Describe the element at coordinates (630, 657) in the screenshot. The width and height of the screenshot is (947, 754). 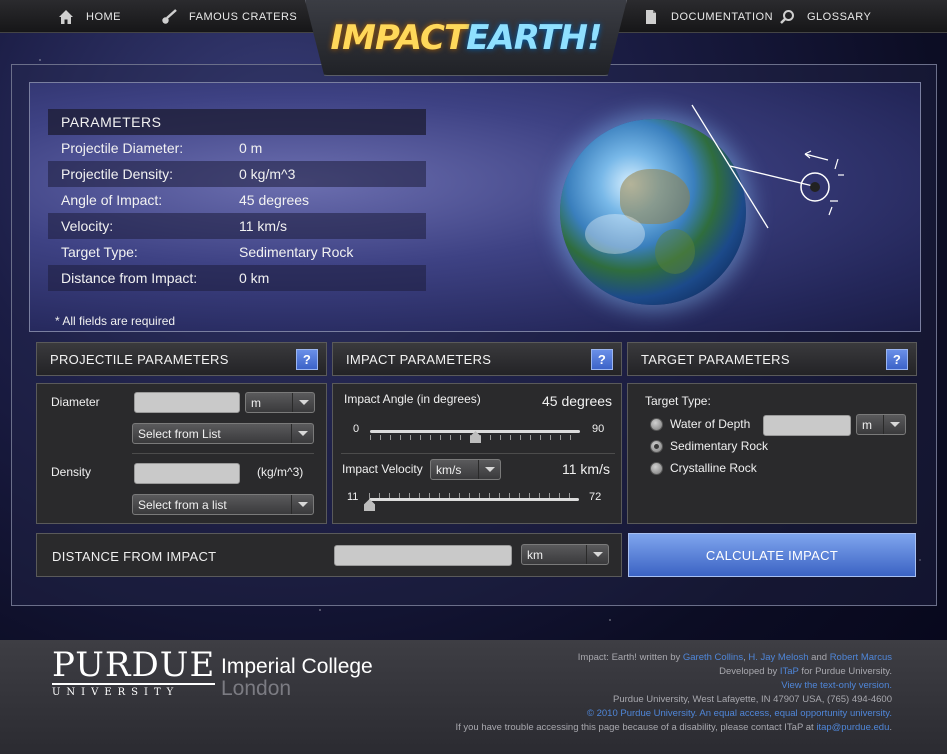
I see `credits-prefix: Impact: Earth! written by` at that location.